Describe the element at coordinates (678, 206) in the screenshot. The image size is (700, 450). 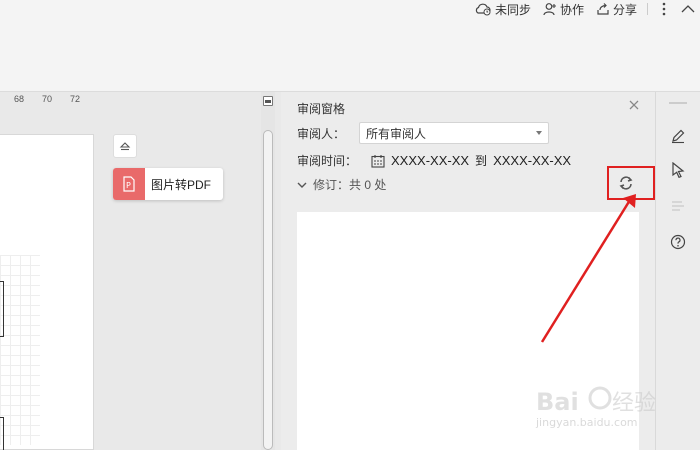
I see `format-lines-icon` at that location.